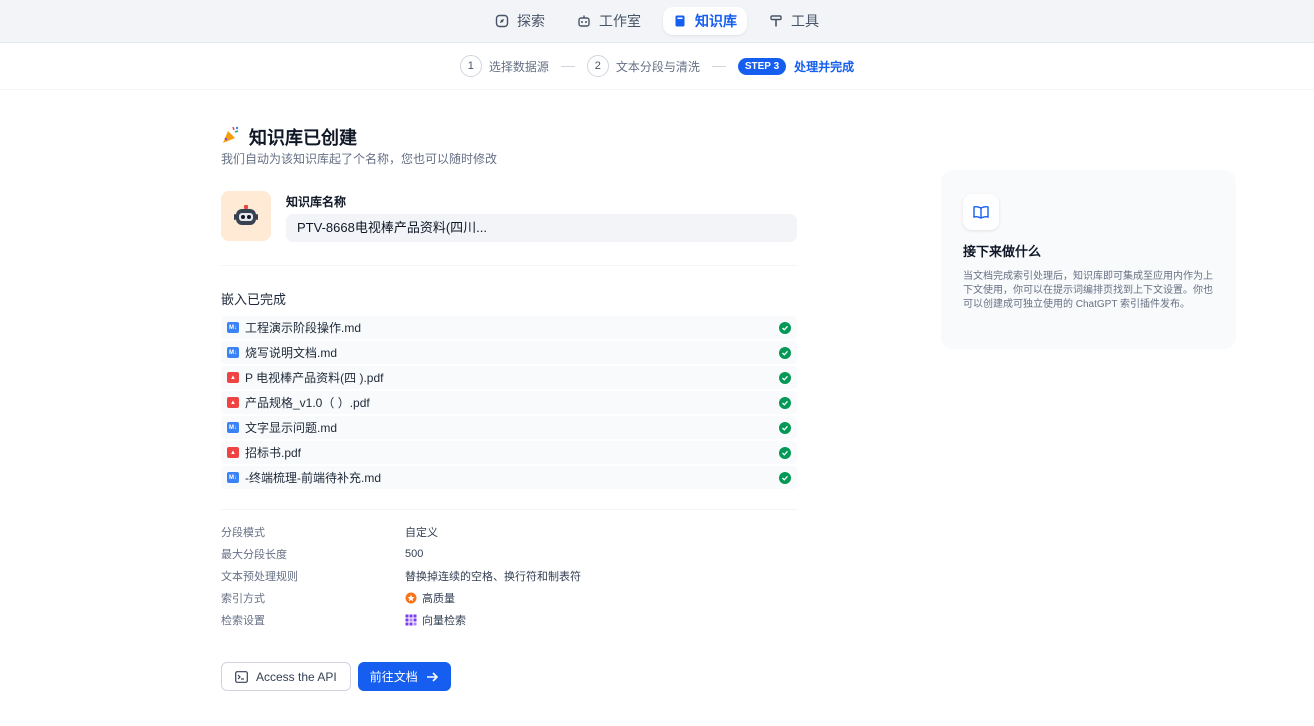 The image size is (1314, 726). I want to click on step-badge: STEP 3, so click(762, 66).